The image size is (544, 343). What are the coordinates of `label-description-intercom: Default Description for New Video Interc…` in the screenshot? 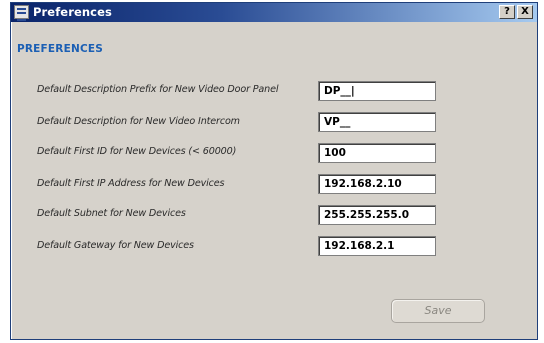 It's located at (138, 121).